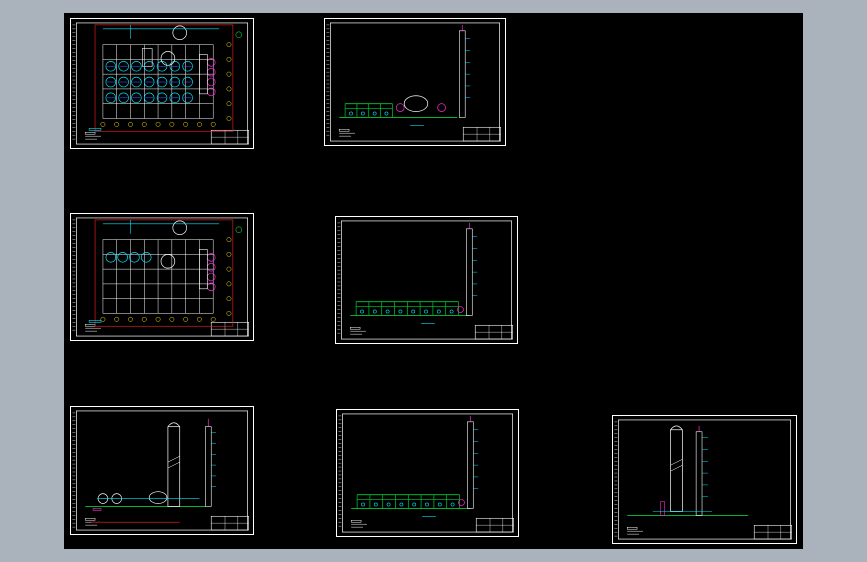 The height and width of the screenshot is (562, 867). I want to click on sheet-plan-upper-drawing, so click(160, 83).